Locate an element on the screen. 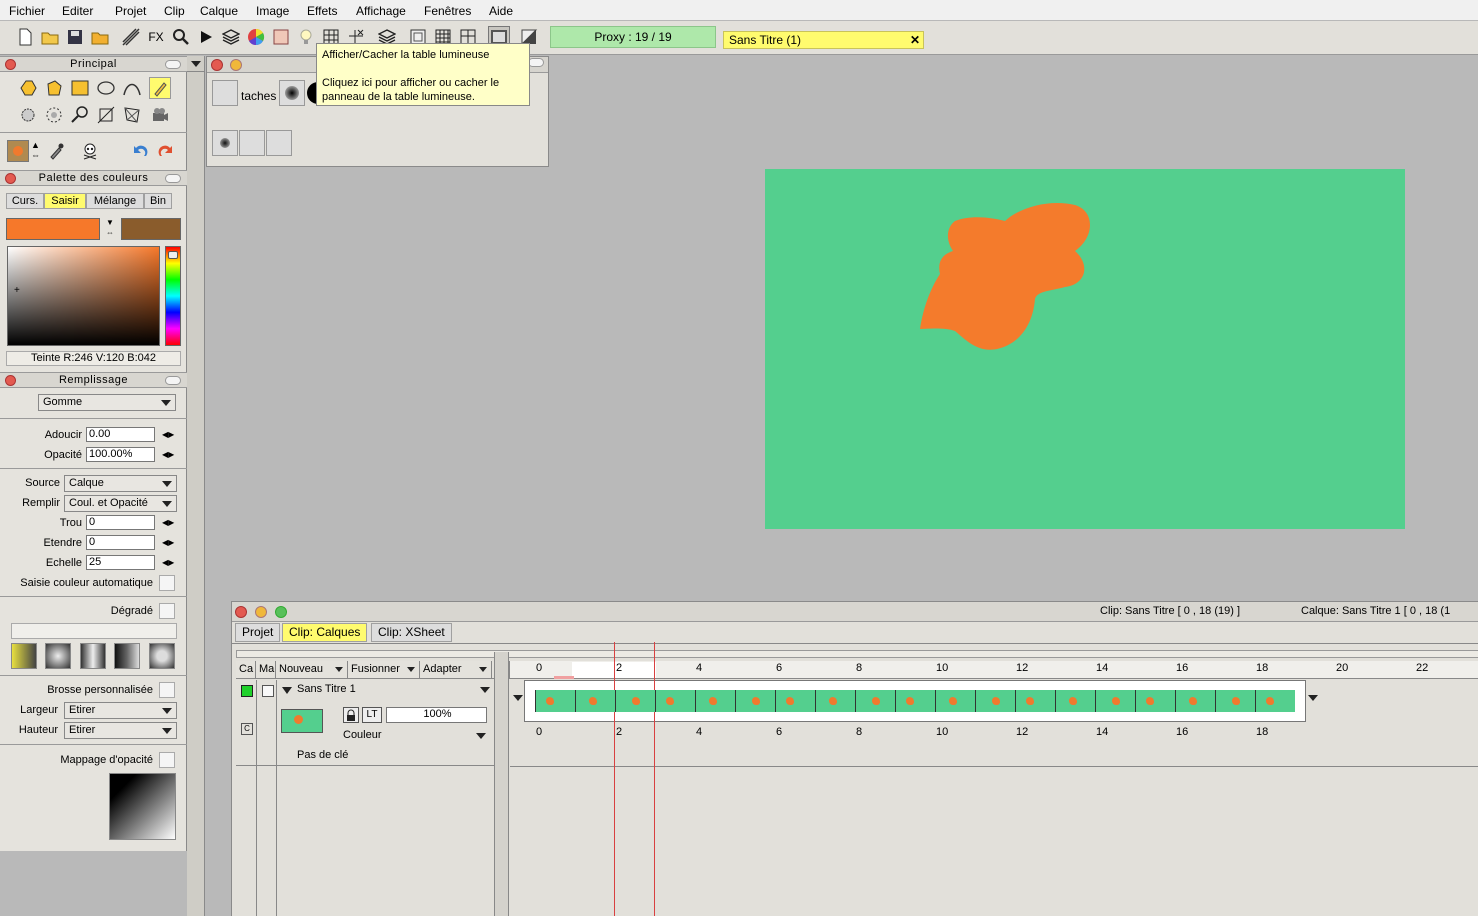 This screenshot has width=1478, height=916. etendre-field: 0 is located at coordinates (120, 542).